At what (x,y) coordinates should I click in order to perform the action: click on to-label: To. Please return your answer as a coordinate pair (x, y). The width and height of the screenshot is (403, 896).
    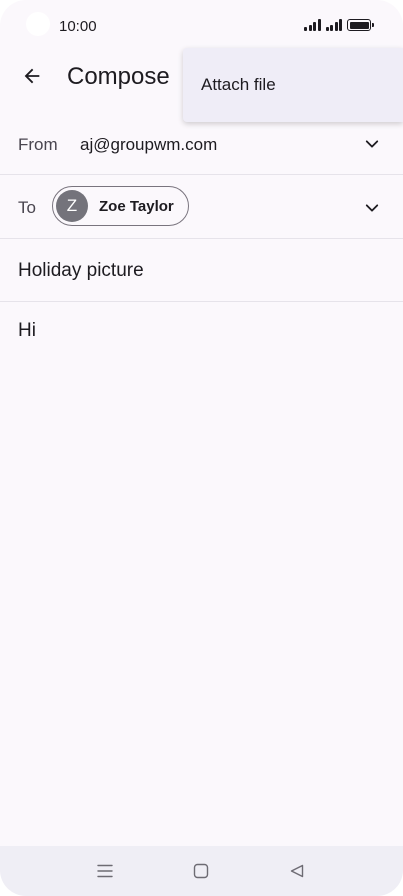
    Looking at the image, I should click on (27, 207).